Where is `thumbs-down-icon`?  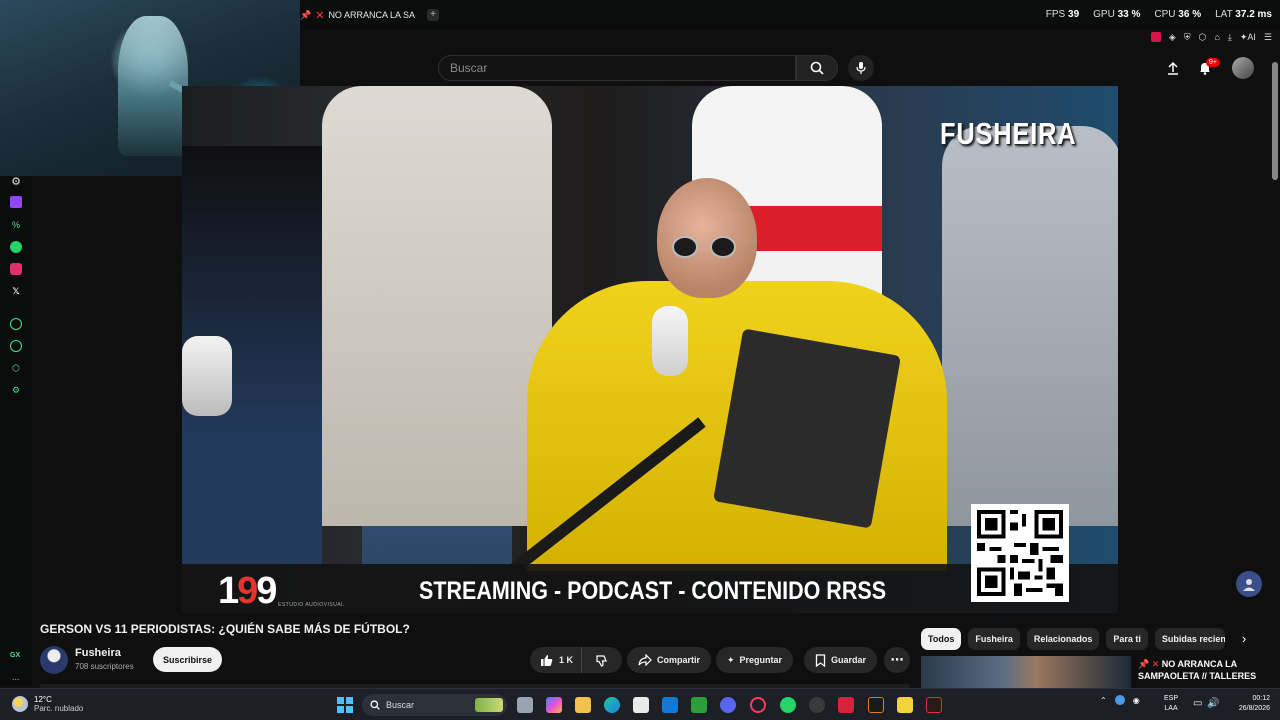 thumbs-down-icon is located at coordinates (601, 660).